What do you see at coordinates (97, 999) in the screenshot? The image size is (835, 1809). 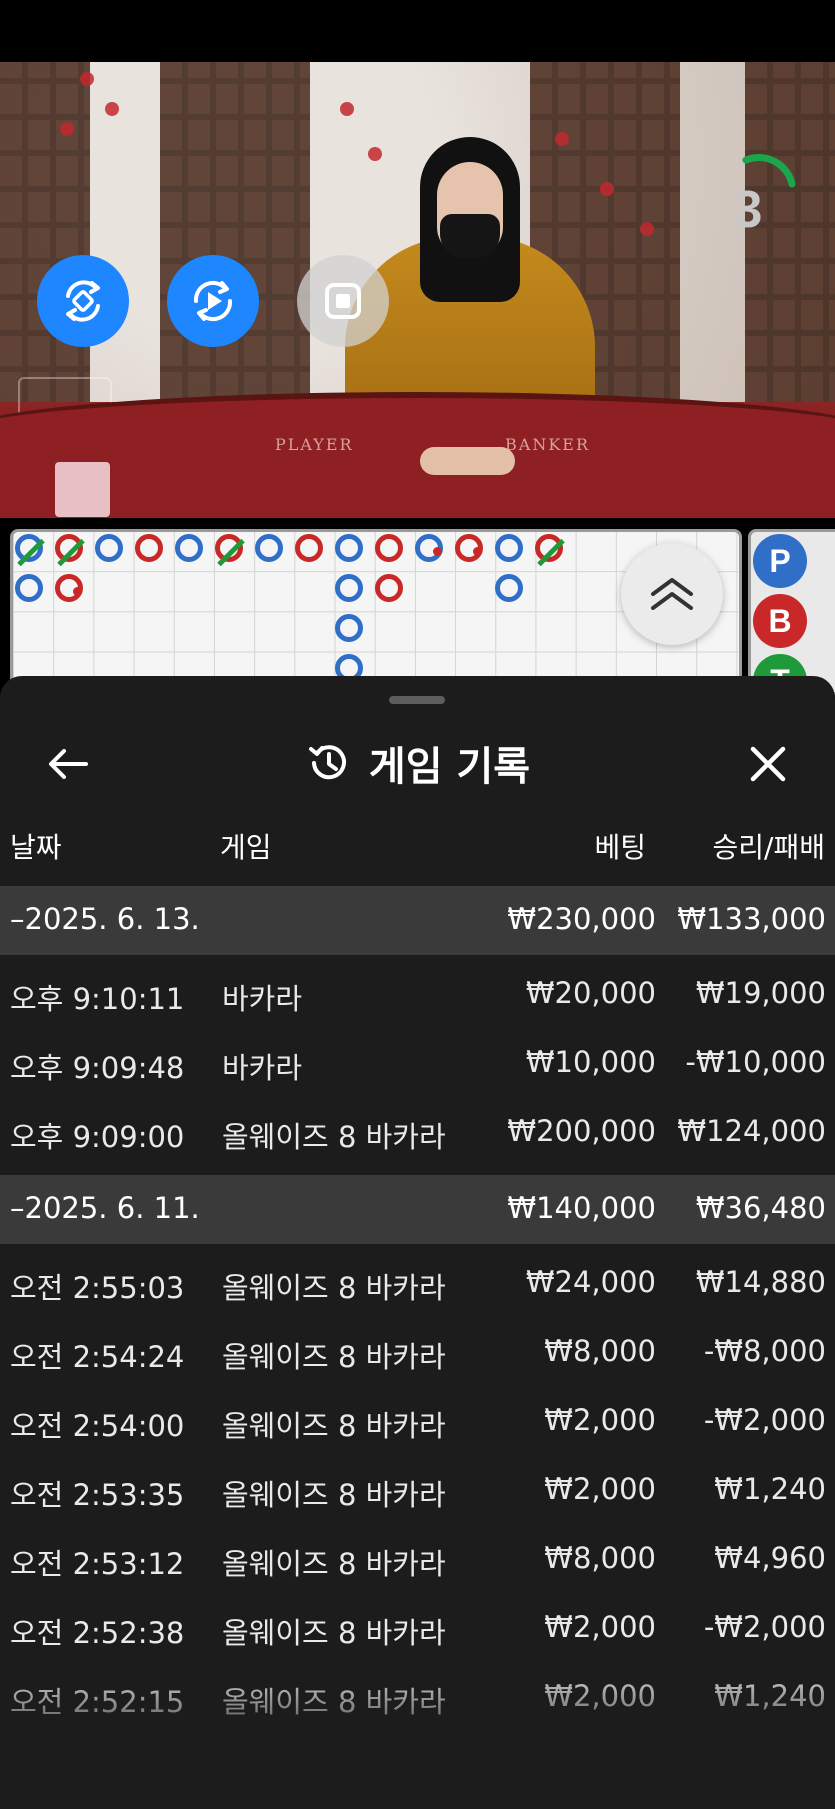 I see `row-time: 오후 9:10:11` at bounding box center [97, 999].